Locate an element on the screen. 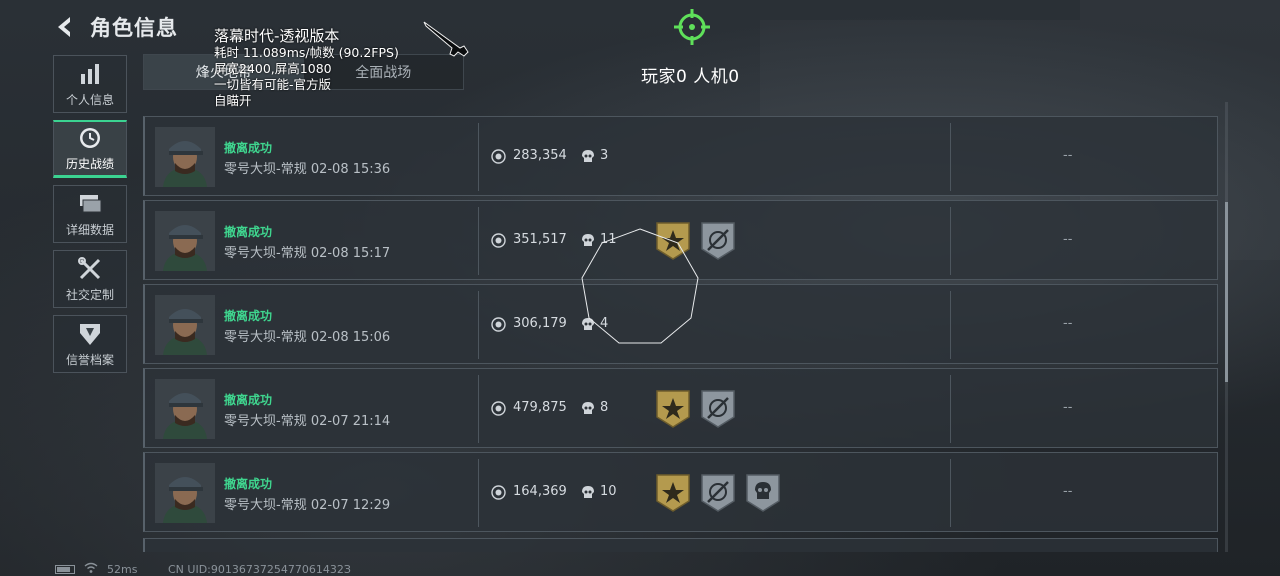  sidebar-item-detailed-data: 详细数据 is located at coordinates (90, 214).